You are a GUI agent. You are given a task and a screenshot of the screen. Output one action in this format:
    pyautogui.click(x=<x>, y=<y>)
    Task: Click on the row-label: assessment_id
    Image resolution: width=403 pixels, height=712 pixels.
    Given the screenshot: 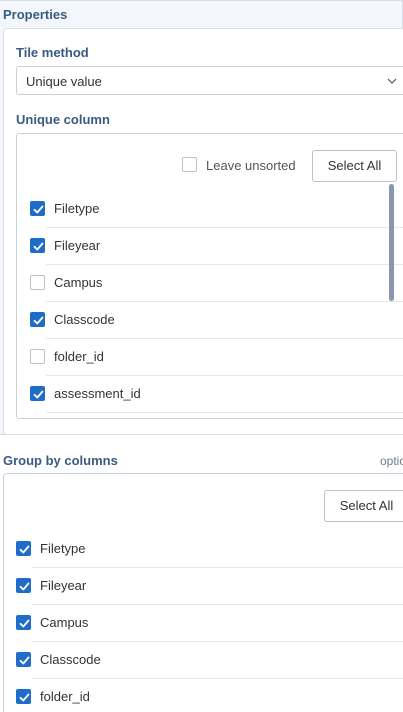 What is the action you would take?
    pyautogui.click(x=97, y=393)
    